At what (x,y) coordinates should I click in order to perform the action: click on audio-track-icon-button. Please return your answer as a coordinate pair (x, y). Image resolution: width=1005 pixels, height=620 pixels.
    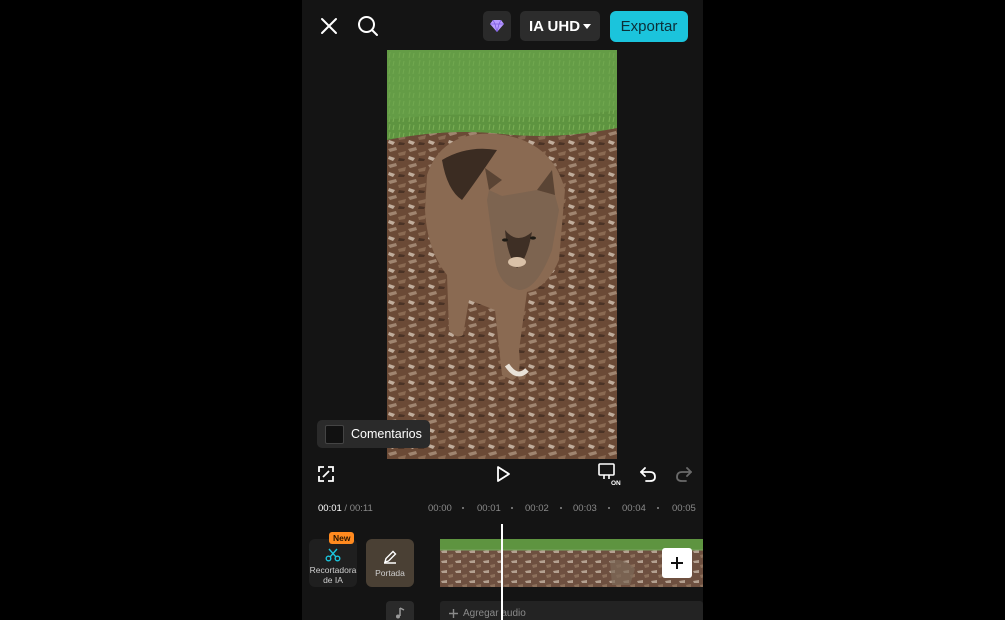
    Looking at the image, I should click on (400, 610).